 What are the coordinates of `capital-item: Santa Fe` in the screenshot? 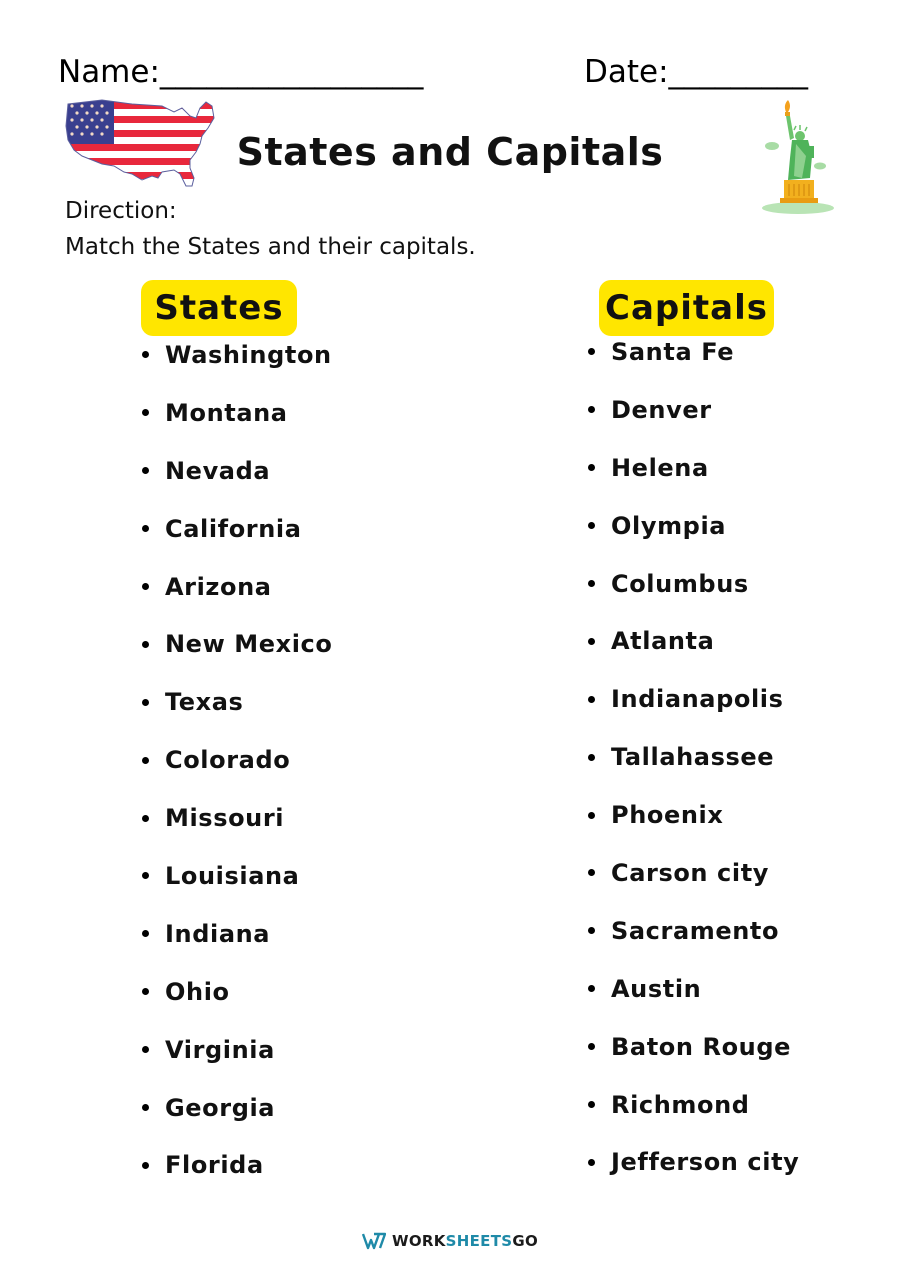 It's located at (693, 352).